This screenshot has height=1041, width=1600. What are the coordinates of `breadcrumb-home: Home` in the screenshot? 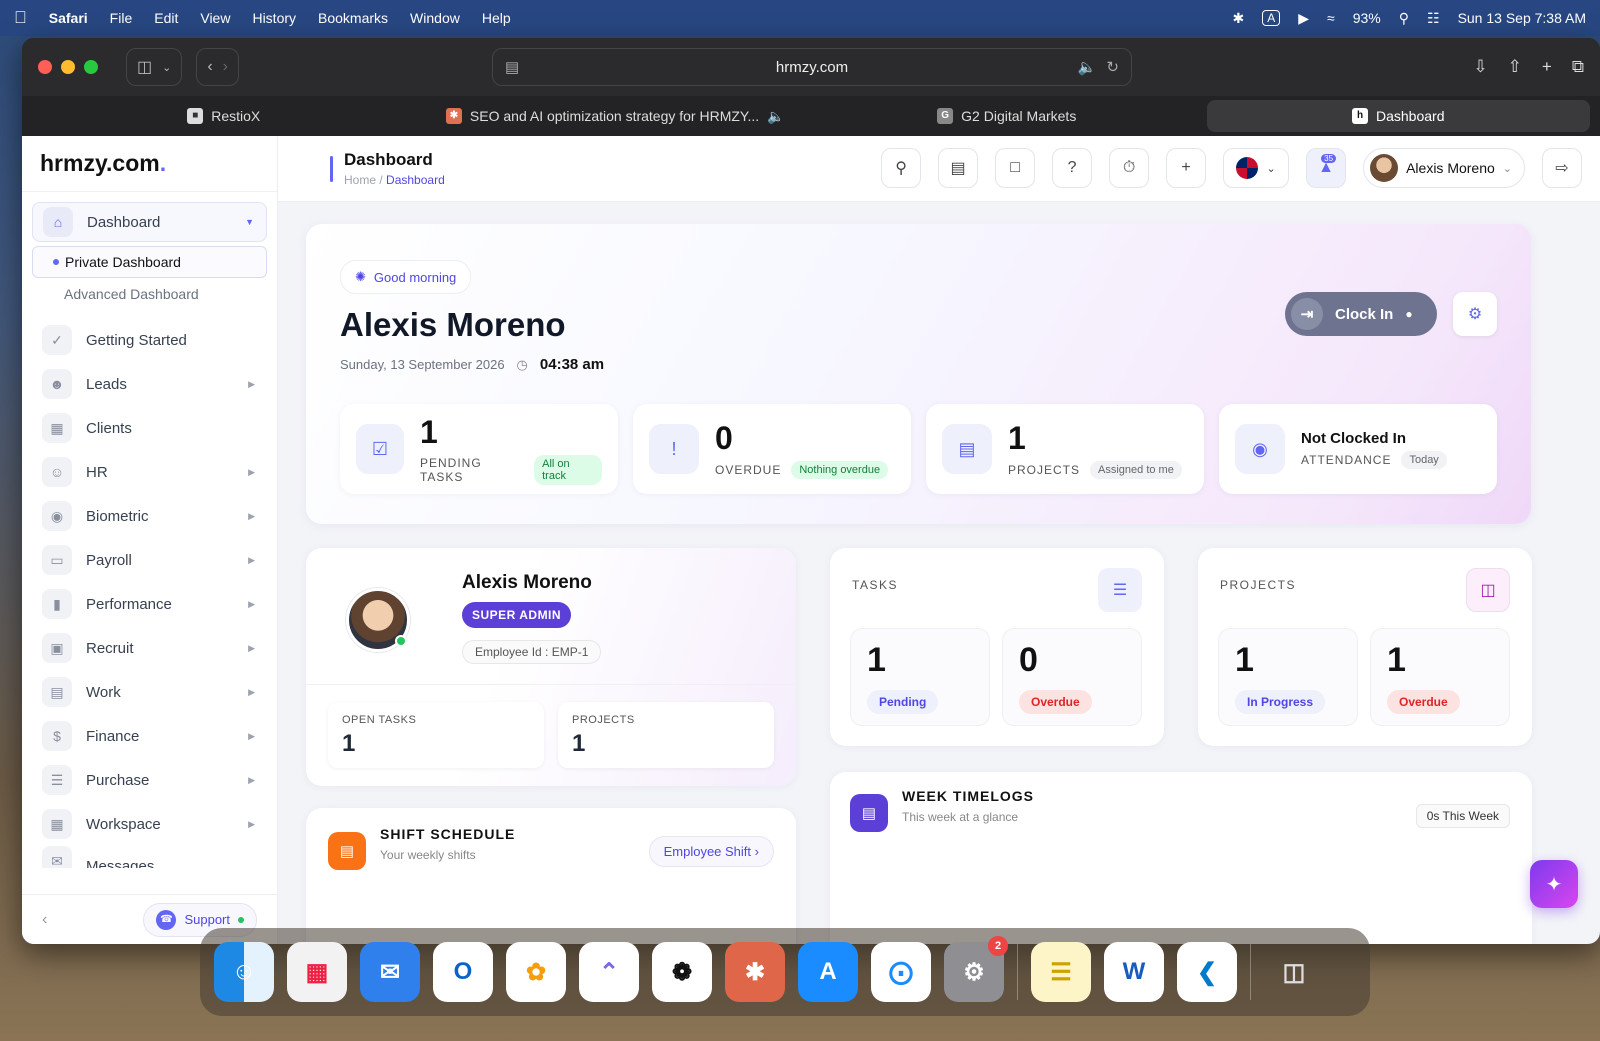 It's located at (360, 180).